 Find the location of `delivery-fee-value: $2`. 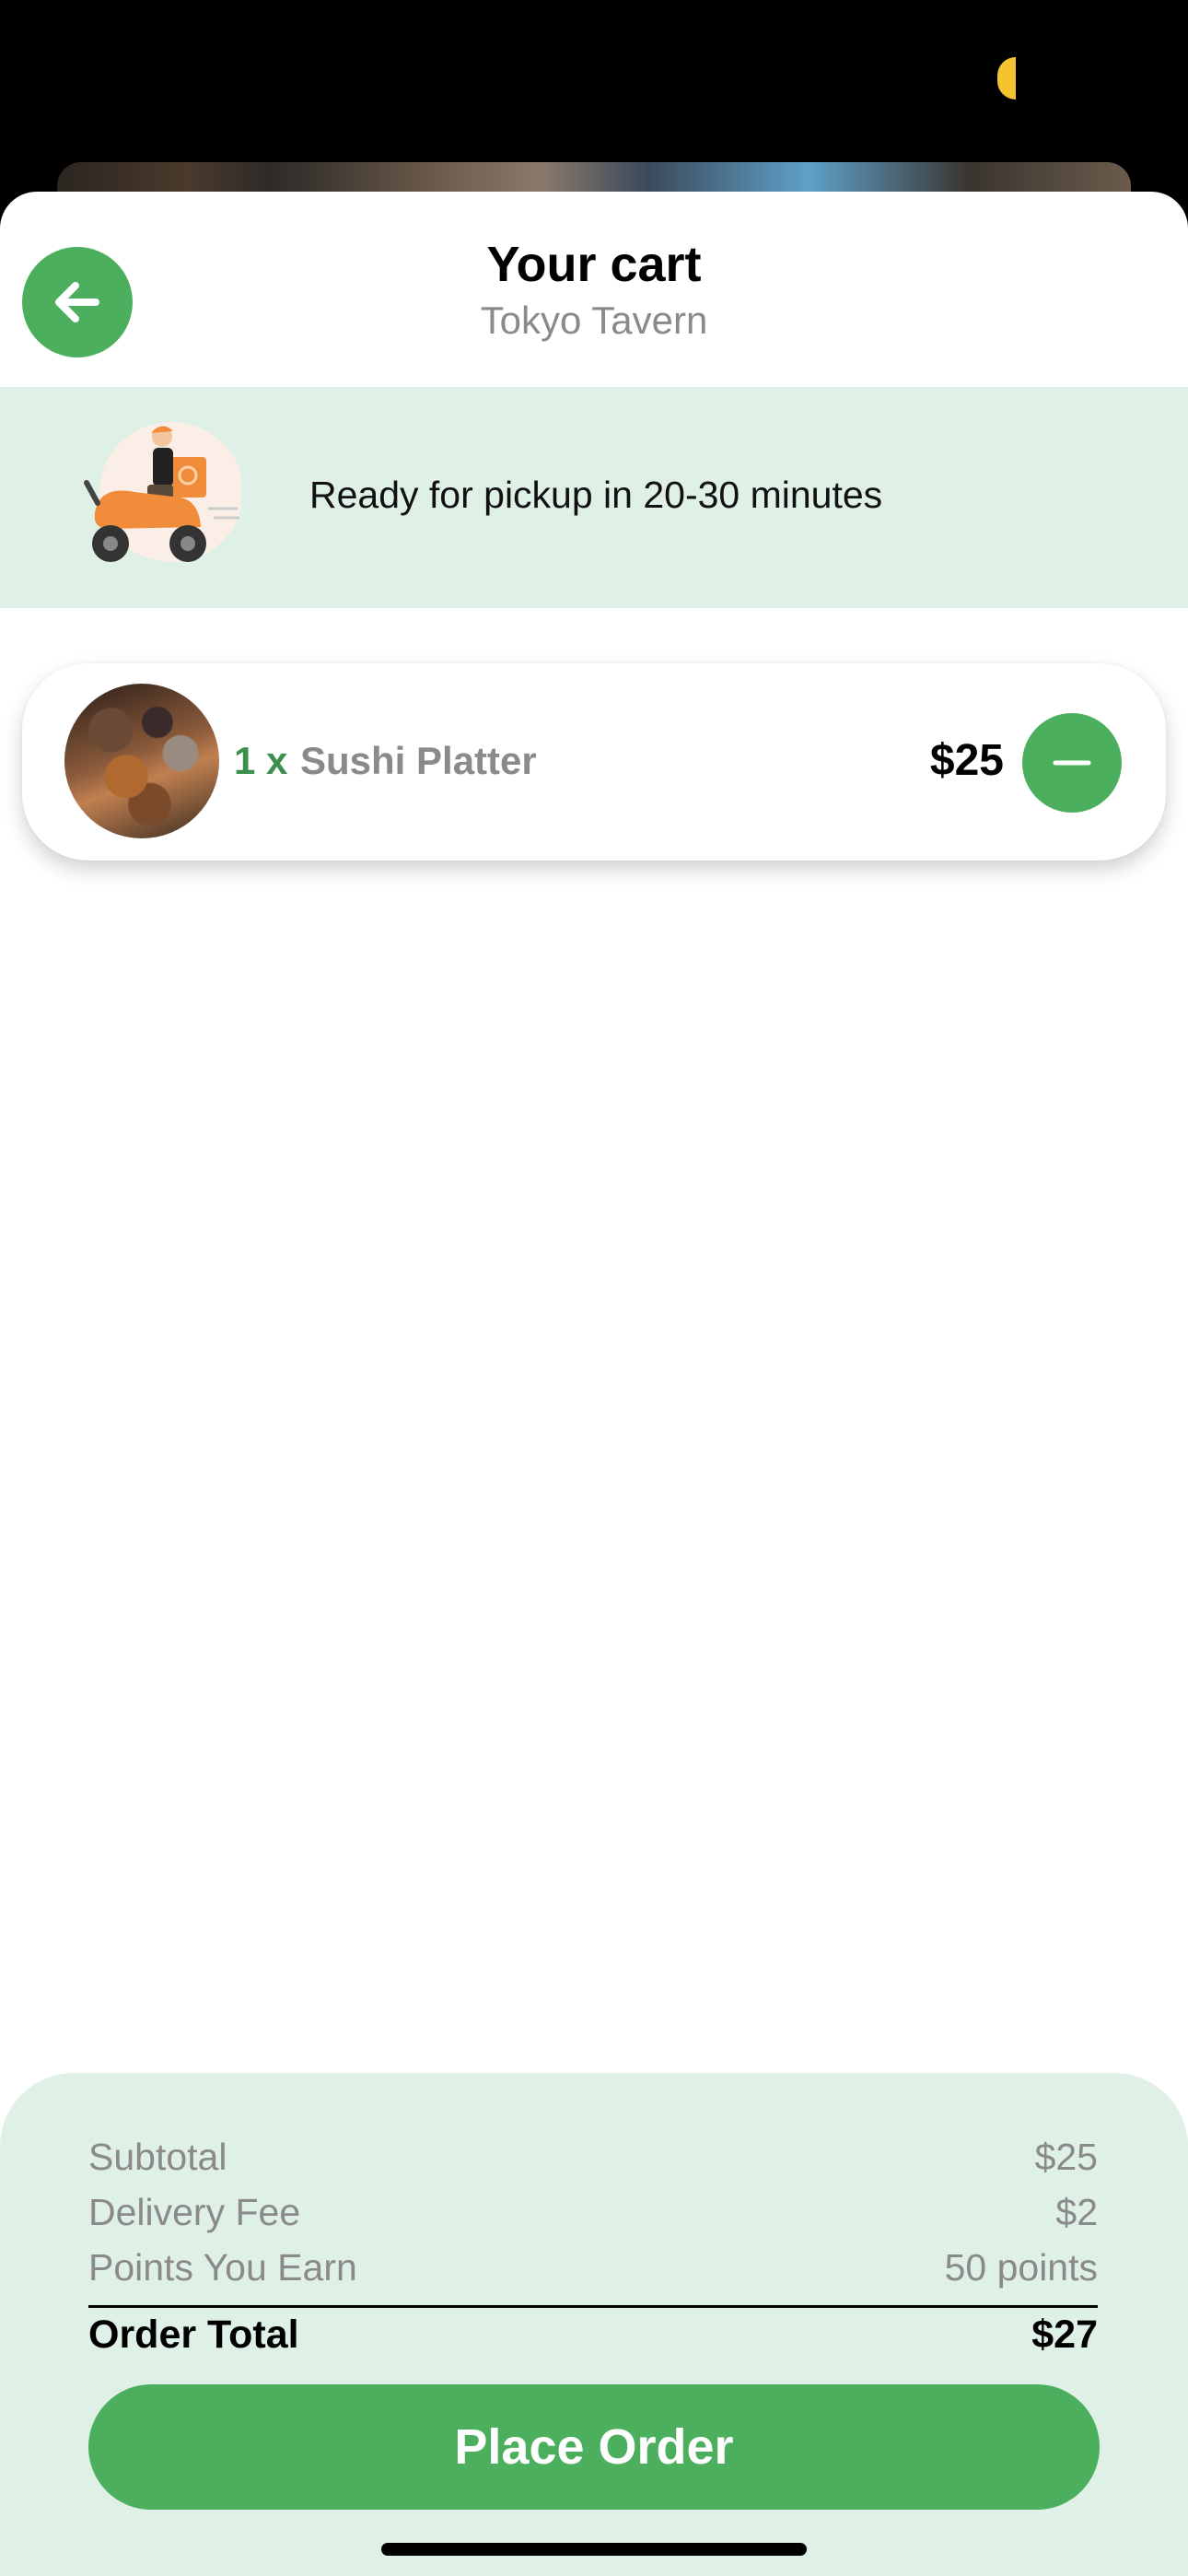

delivery-fee-value: $2 is located at coordinates (1076, 2212).